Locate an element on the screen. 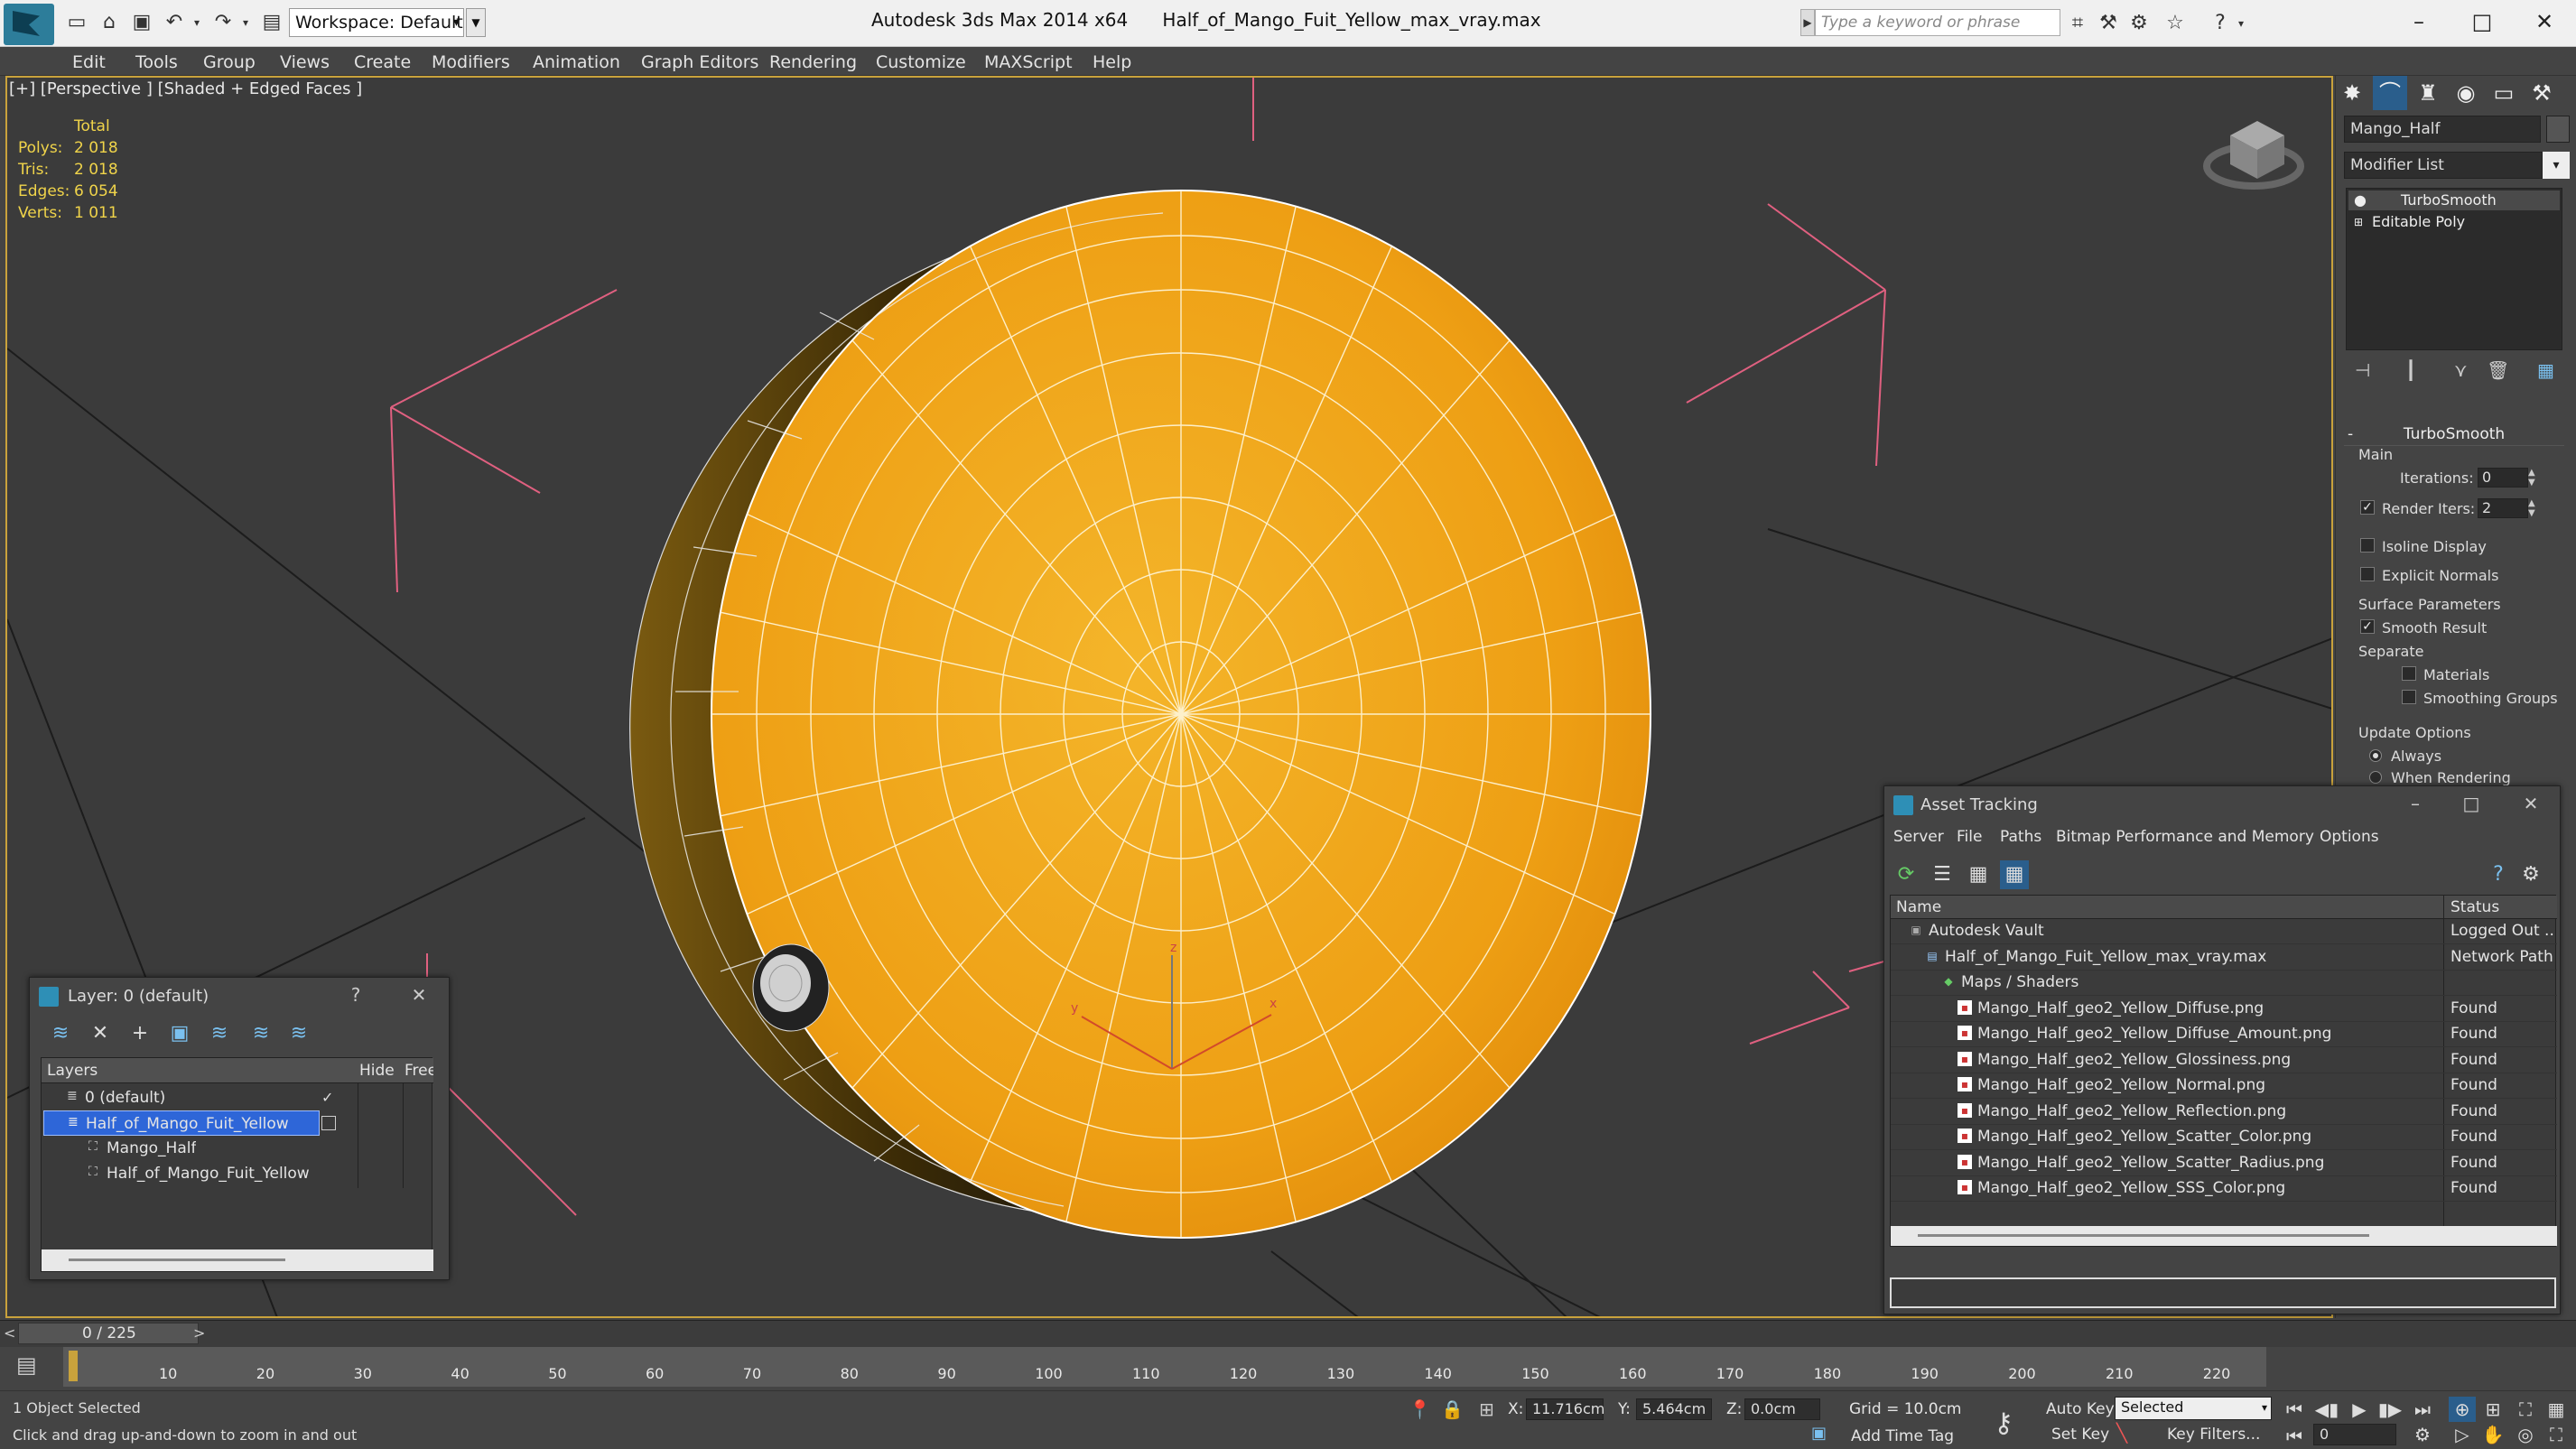 This screenshot has height=1449, width=2576. maximize-viewport-icon: ⛶ is located at coordinates (2556, 1434).